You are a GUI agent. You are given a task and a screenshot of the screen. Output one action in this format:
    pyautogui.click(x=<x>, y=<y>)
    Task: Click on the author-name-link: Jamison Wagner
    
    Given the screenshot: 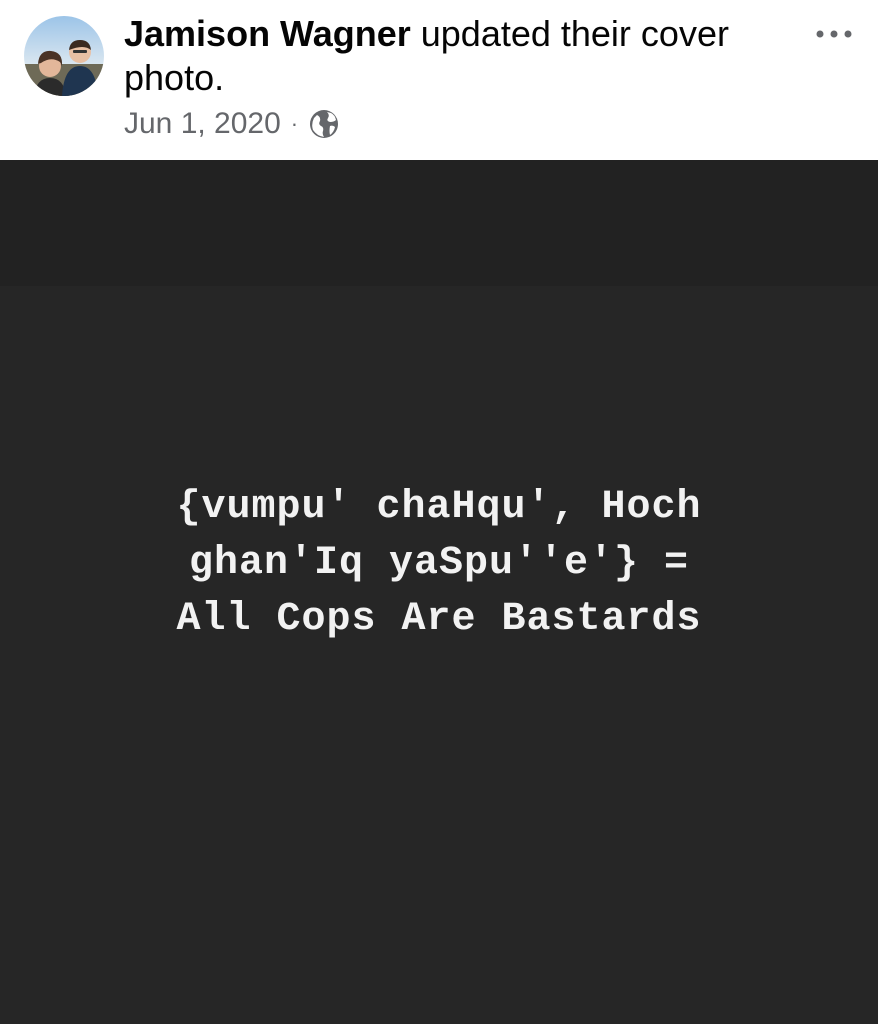 What is the action you would take?
    pyautogui.click(x=267, y=33)
    